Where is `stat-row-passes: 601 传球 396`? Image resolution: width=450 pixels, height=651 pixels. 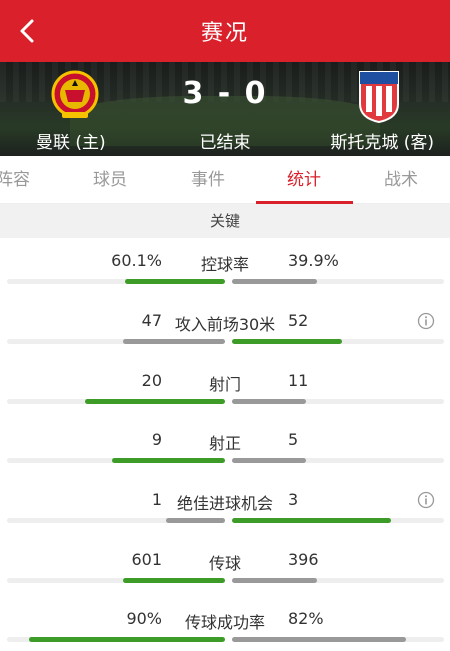
stat-row-passes: 601 传球 396 is located at coordinates (225, 568).